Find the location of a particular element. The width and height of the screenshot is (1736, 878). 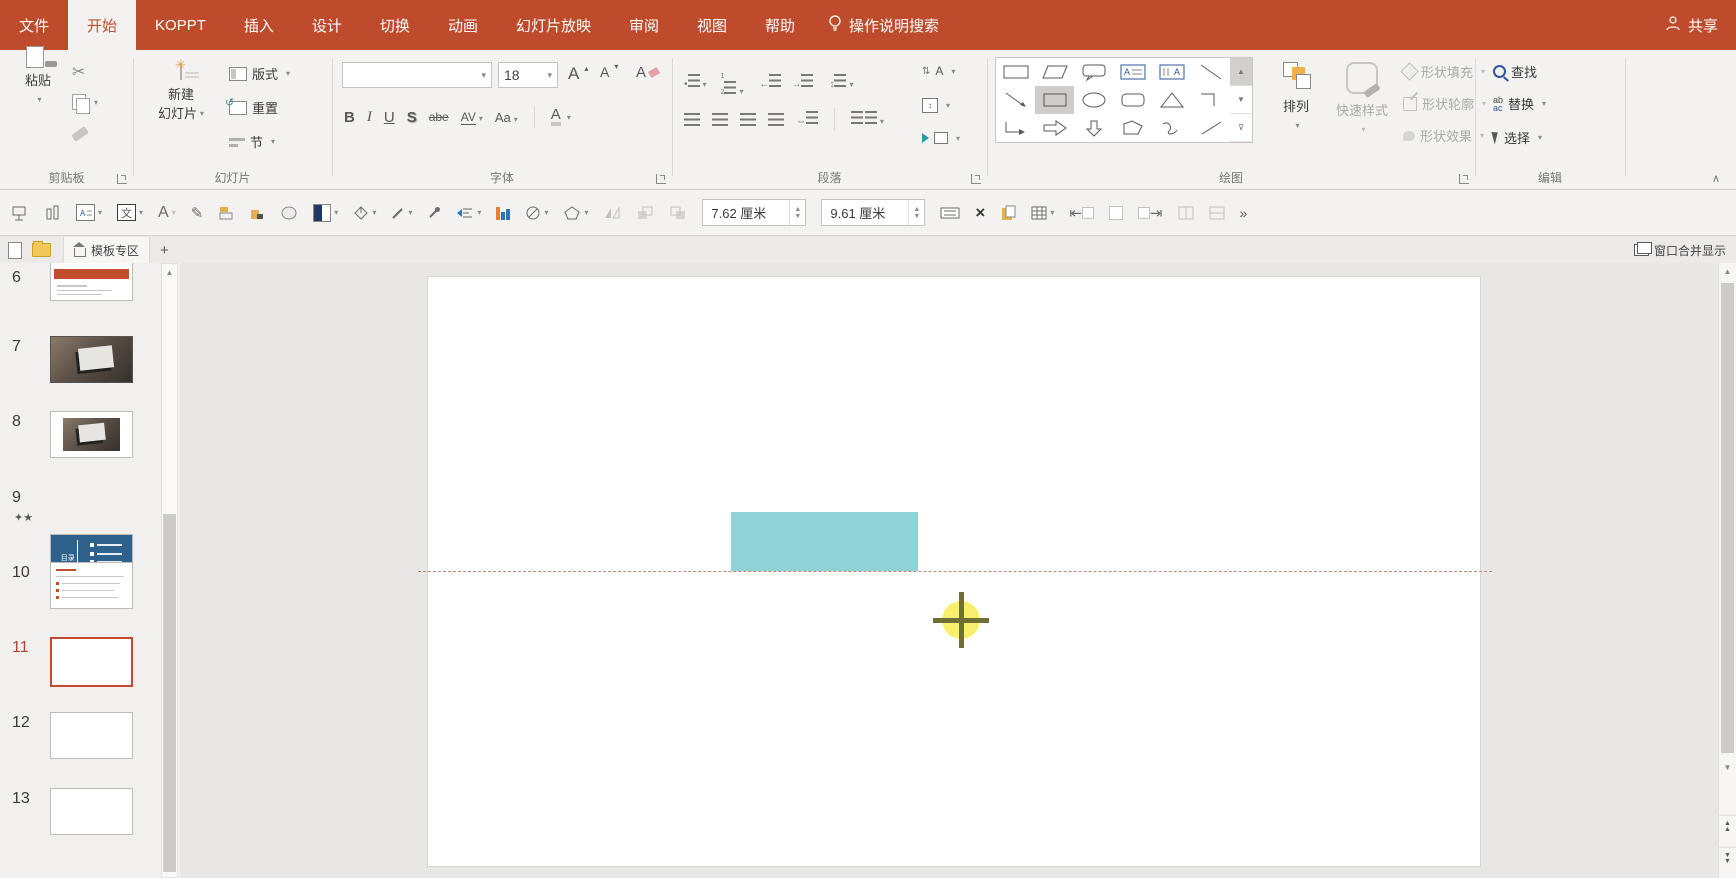

font-size-combobox: 18 ▾ is located at coordinates (528, 75).